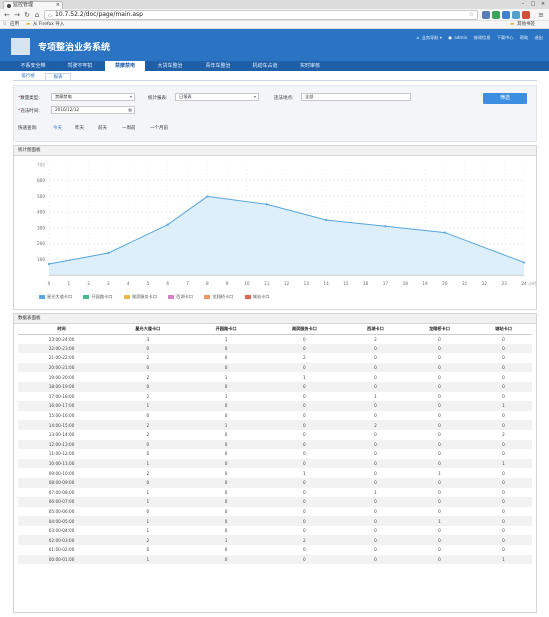  Describe the element at coordinates (97, 296) in the screenshot. I see `legend-item-1: 开园路卡口` at that location.